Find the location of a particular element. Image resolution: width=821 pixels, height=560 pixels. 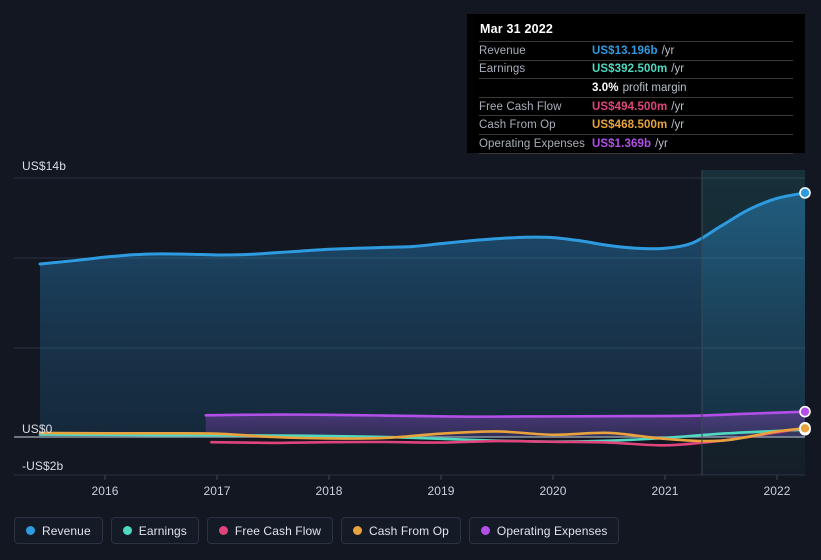

legend-item-label: Free Cash Flow is located at coordinates (278, 530).